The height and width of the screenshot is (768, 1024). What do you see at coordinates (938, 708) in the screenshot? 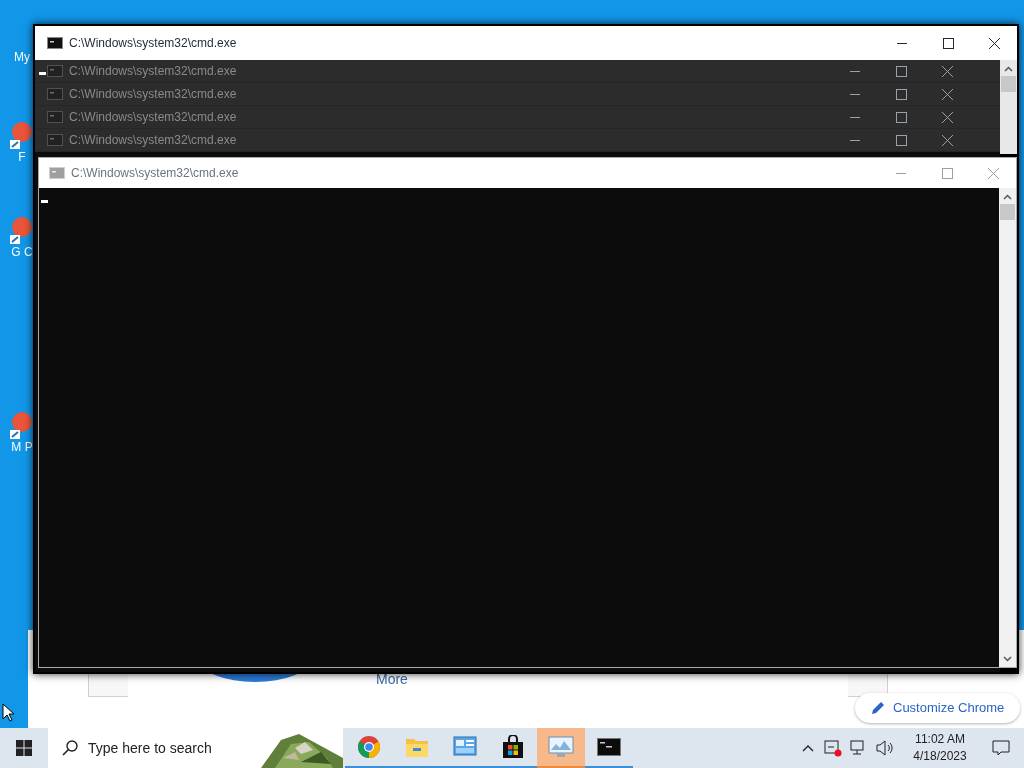
I see `customize-chrome-button: Customize Chrome` at bounding box center [938, 708].